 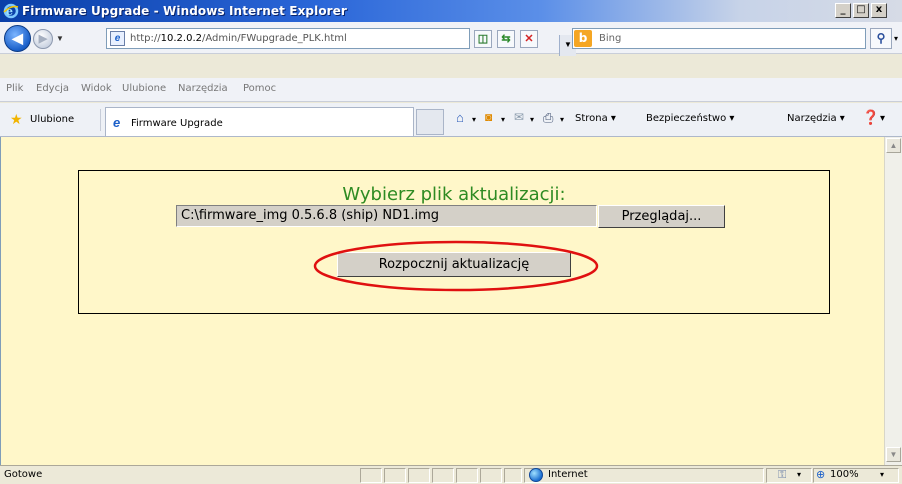 What do you see at coordinates (893, 454) in the screenshot?
I see `scroll-down-icon: ▼` at bounding box center [893, 454].